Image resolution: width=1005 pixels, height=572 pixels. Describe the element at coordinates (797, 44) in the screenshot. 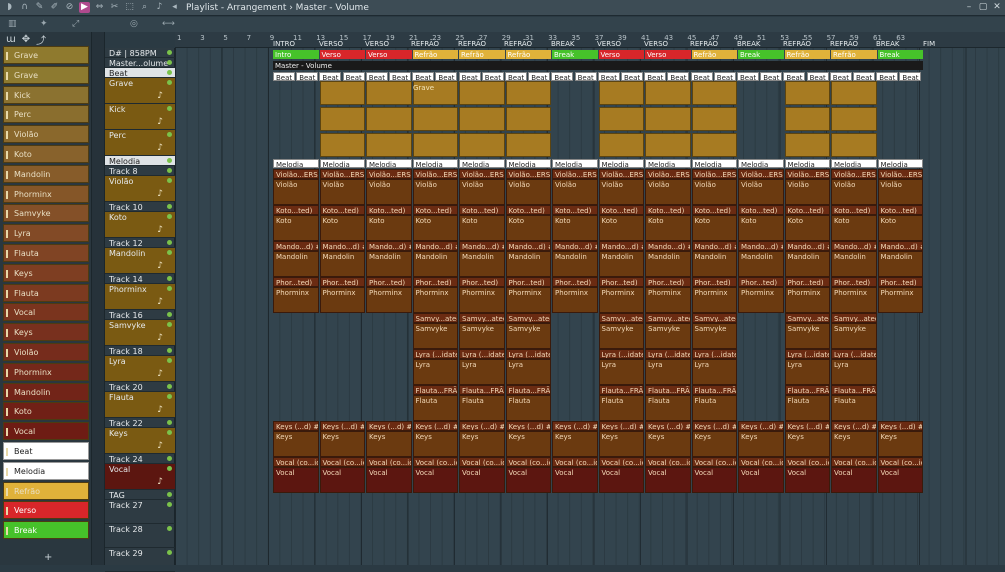

I see `arrangement-marker: REFRÃO` at that location.